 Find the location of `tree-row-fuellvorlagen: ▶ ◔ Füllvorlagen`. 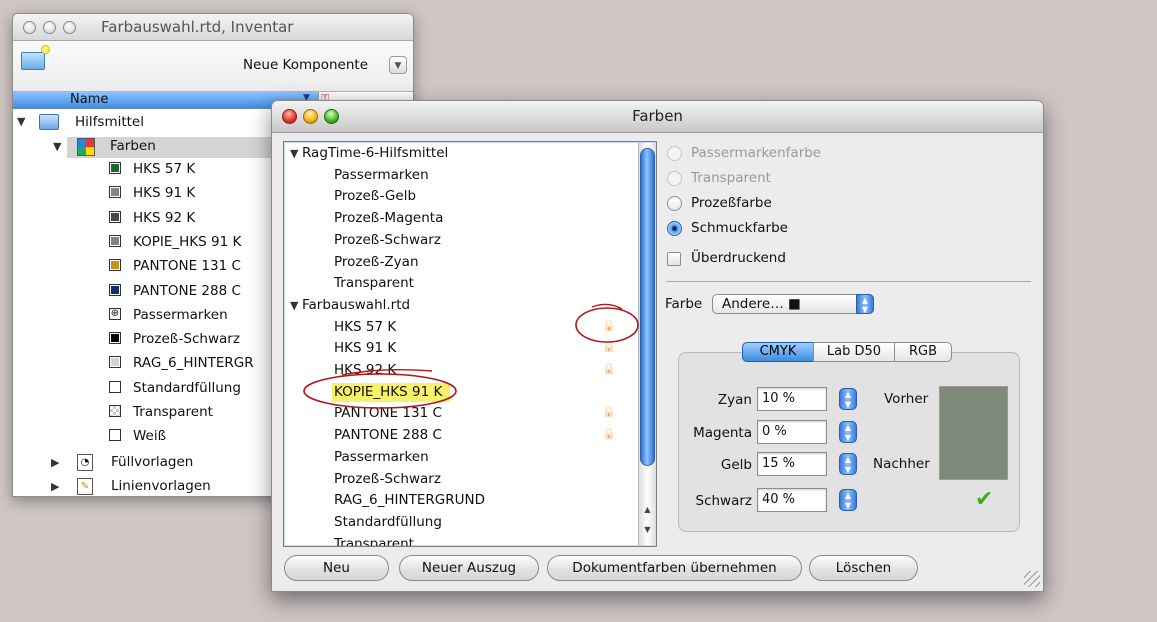

tree-row-fuellvorlagen: ▶ ◔ Füllvorlagen is located at coordinates (122, 466).